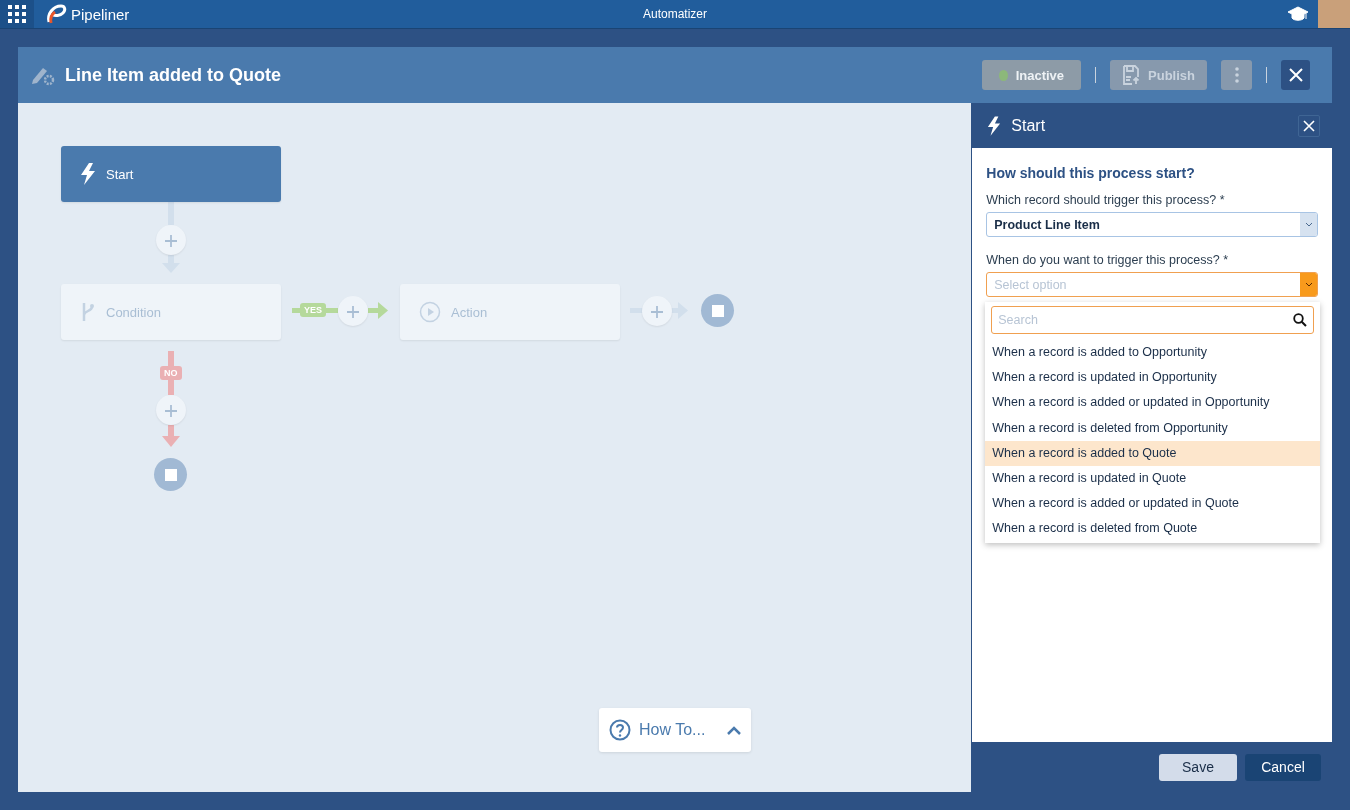 This screenshot has width=1350, height=810. I want to click on field-label: When do you want to trigger this process? *, so click(1108, 260).